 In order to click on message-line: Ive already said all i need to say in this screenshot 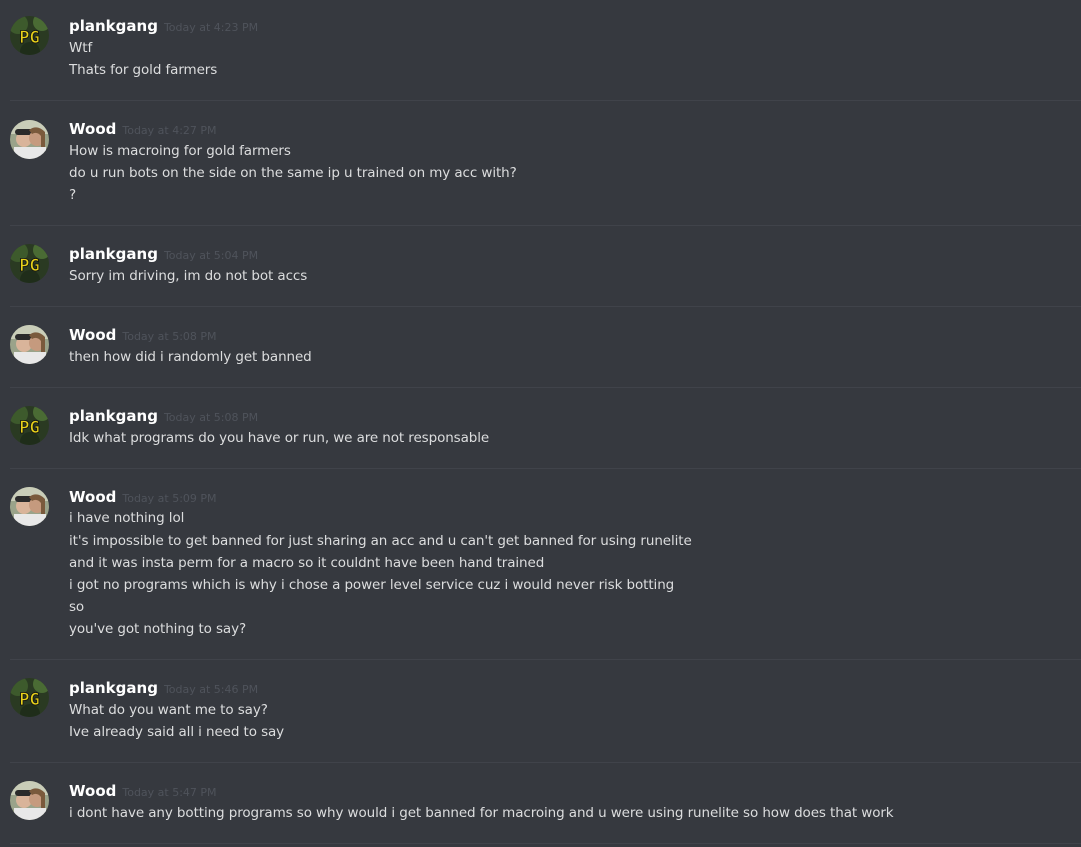, I will do `click(177, 732)`.